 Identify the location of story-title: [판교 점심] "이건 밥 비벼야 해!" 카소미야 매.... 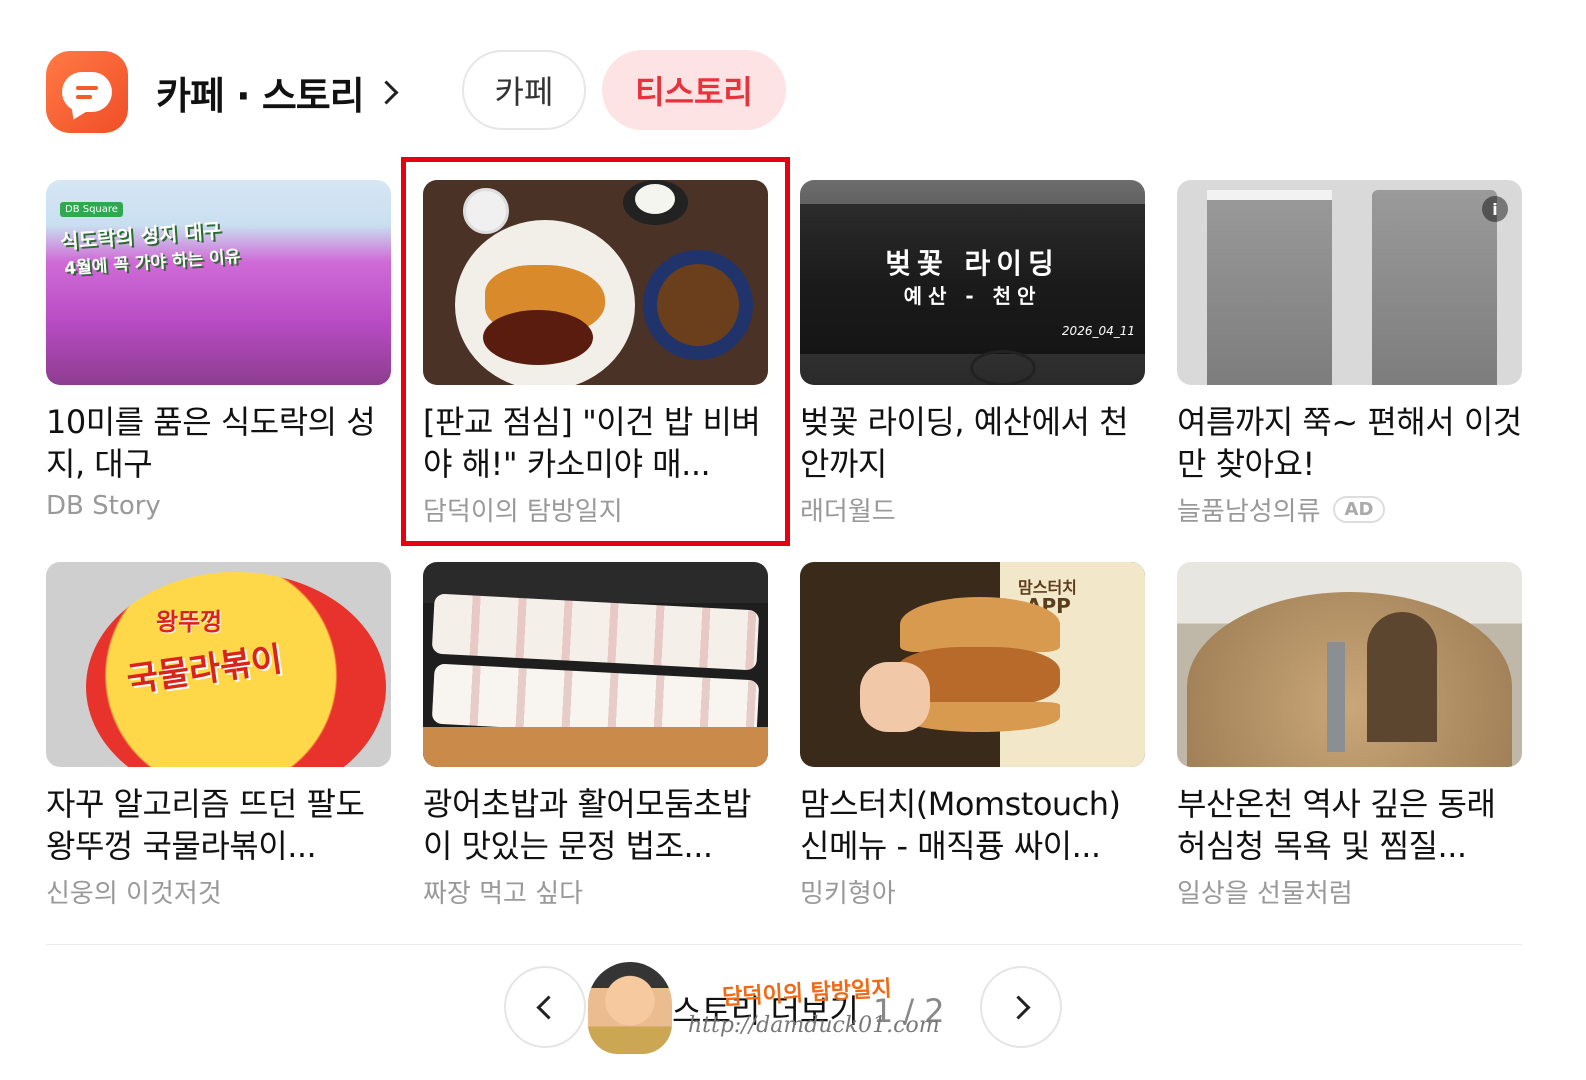
(595, 443).